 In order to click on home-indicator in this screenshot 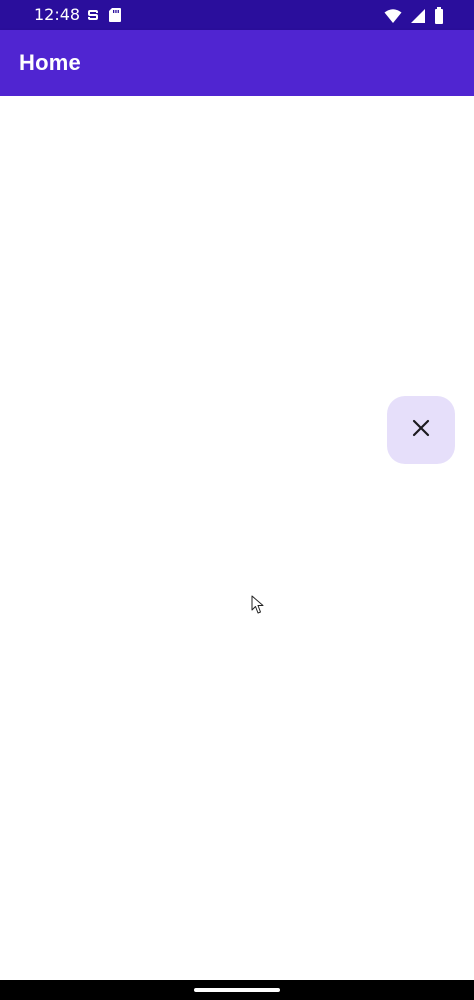, I will do `click(237, 990)`.